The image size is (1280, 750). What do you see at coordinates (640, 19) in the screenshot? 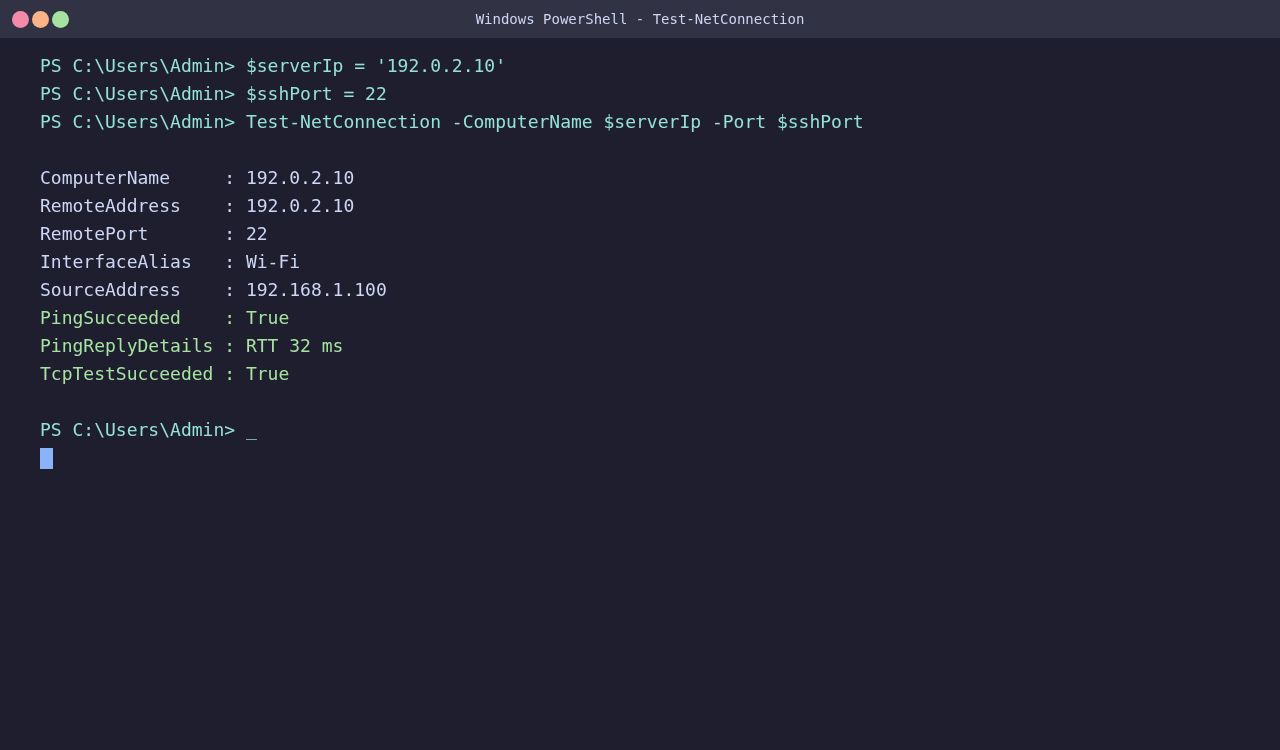
I see `window-title: Windows PowerShell - Test-NetConnection` at bounding box center [640, 19].